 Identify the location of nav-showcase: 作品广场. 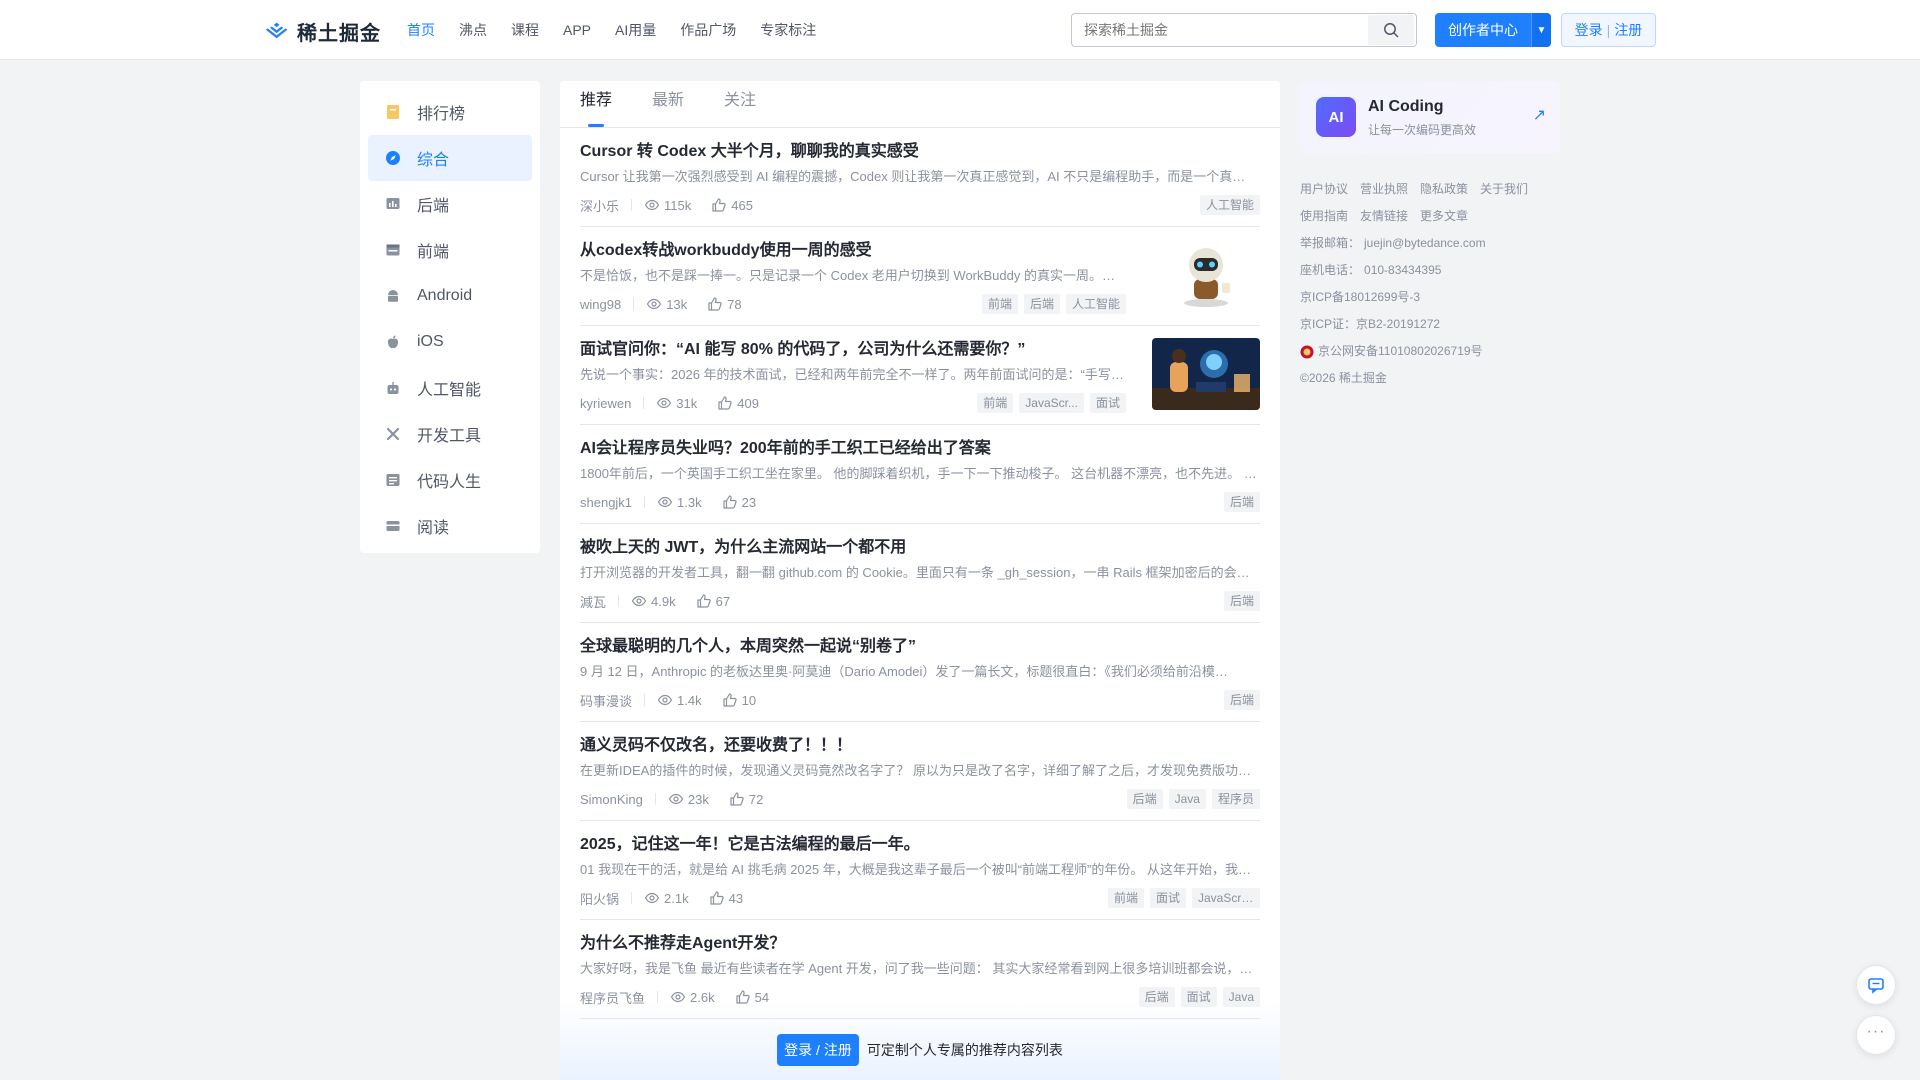
(708, 30).